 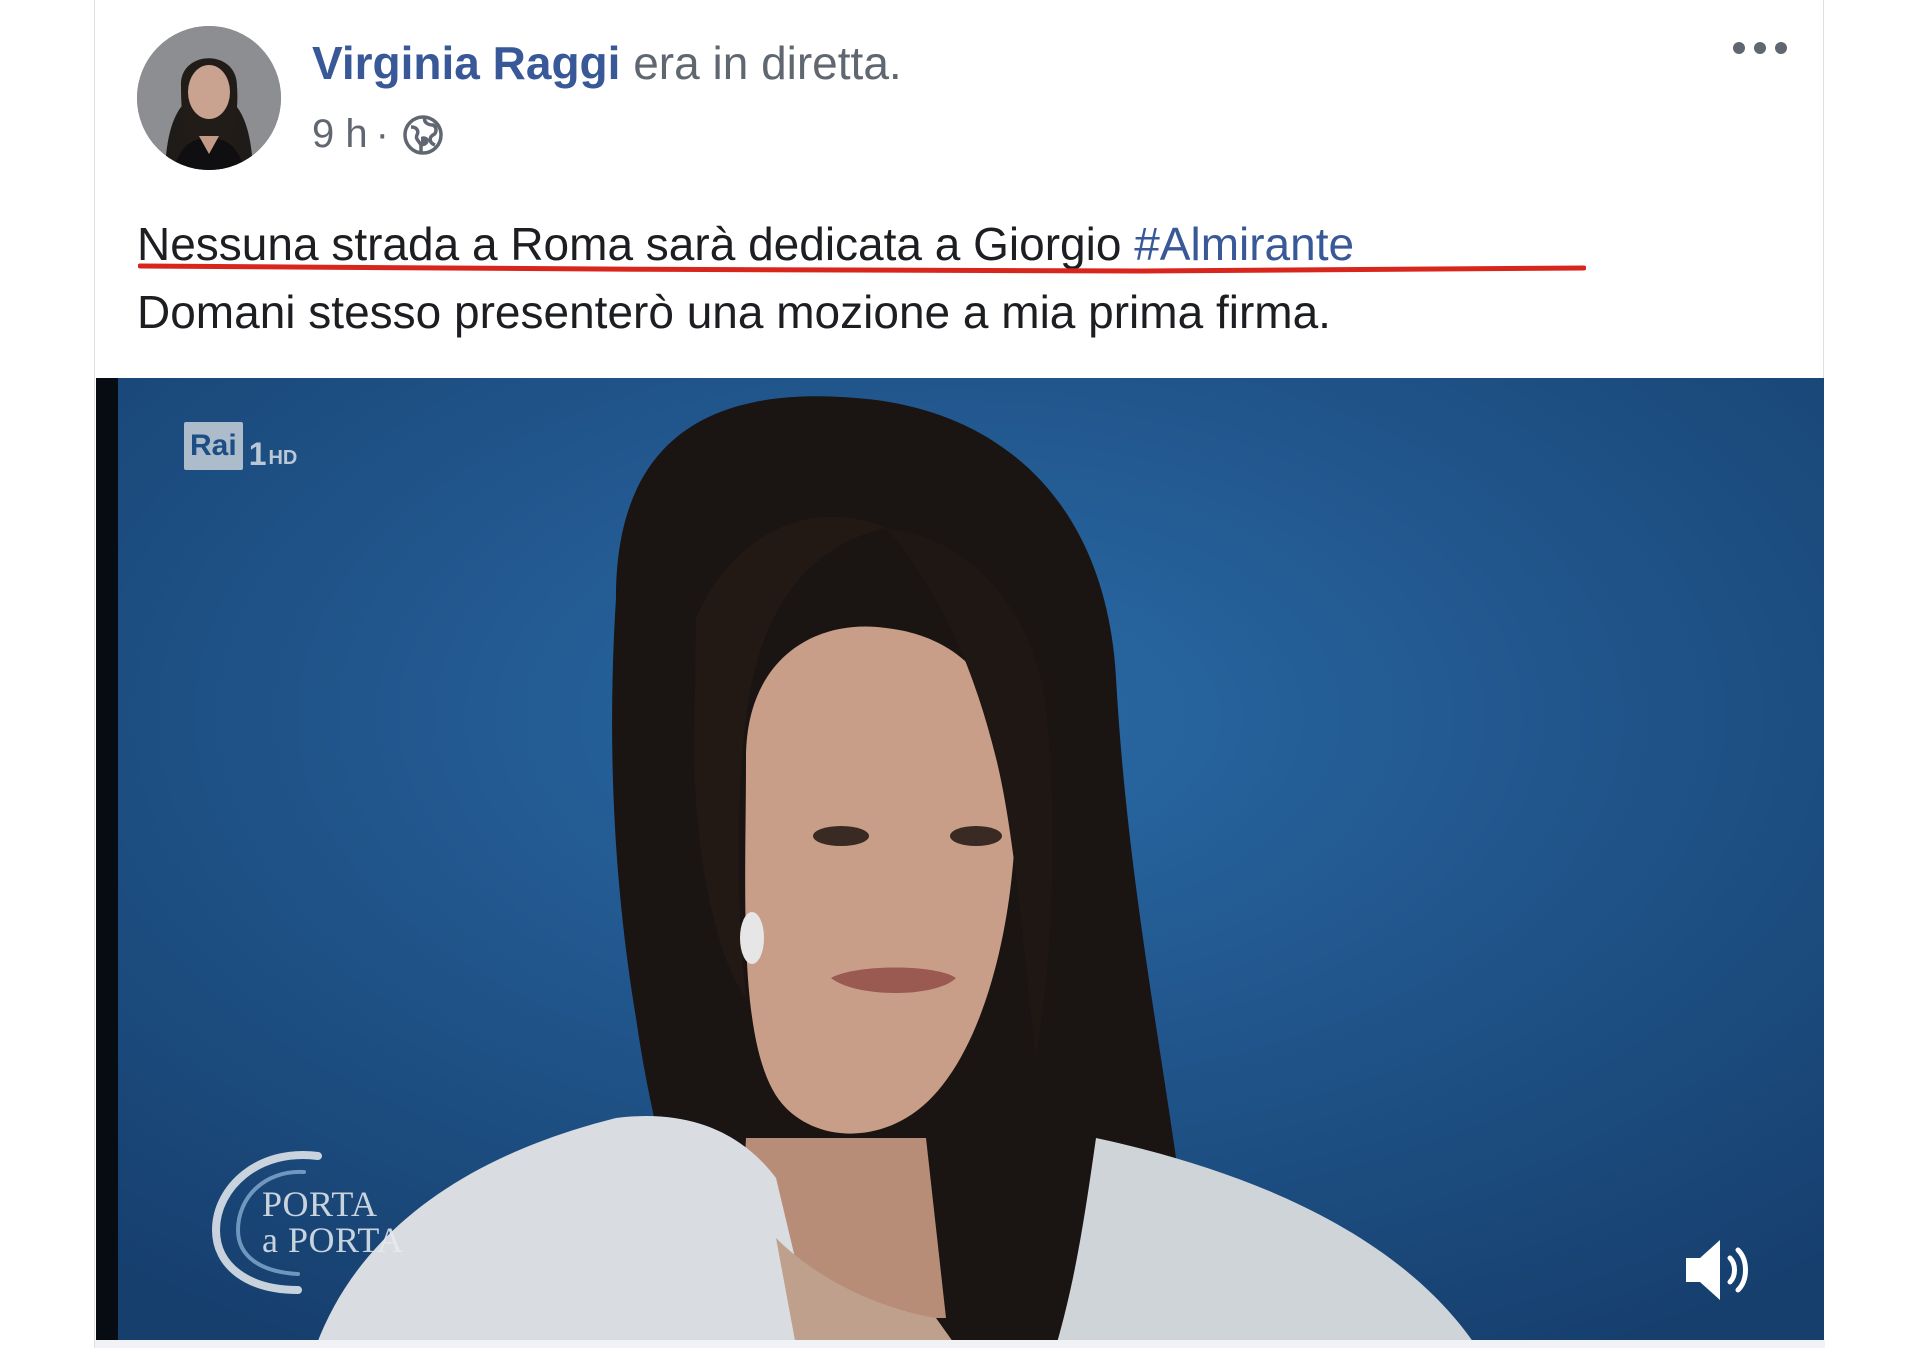 I want to click on rai-channel-logo: Rai 1 HD, so click(x=240, y=446).